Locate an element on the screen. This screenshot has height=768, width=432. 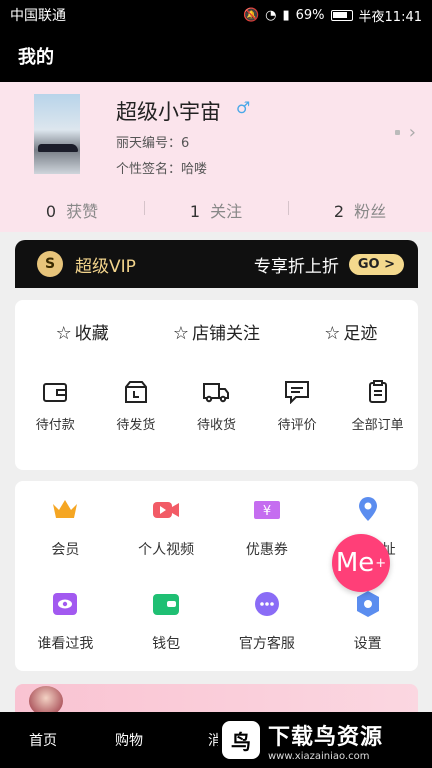
order-label: 待付款 is located at coordinates (55, 425).